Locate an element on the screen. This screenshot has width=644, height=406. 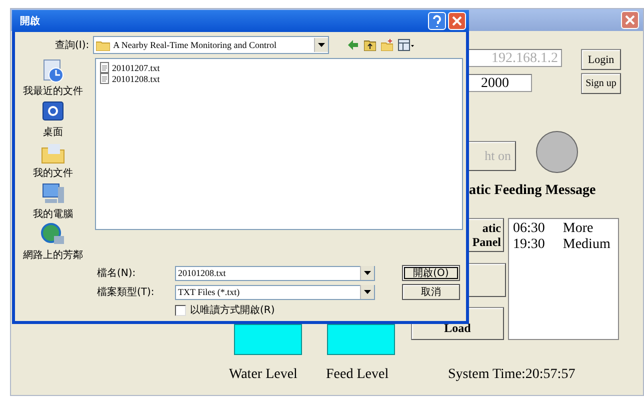
schedule-row: 19:30 Medium is located at coordinates (563, 245).